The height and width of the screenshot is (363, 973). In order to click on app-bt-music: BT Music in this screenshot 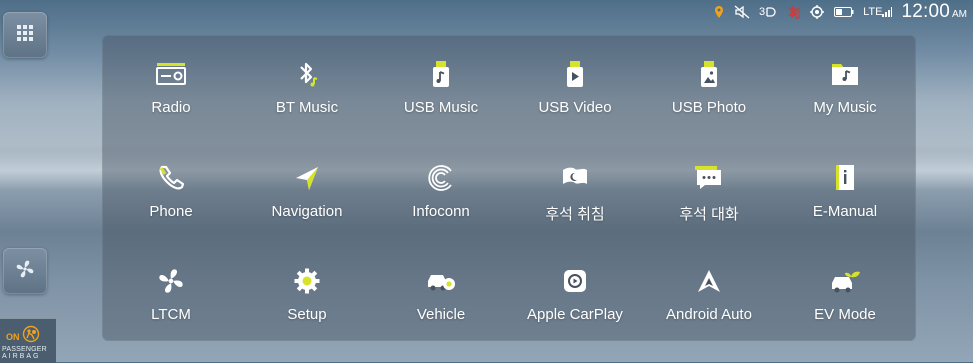, I will do `click(307, 86)`.